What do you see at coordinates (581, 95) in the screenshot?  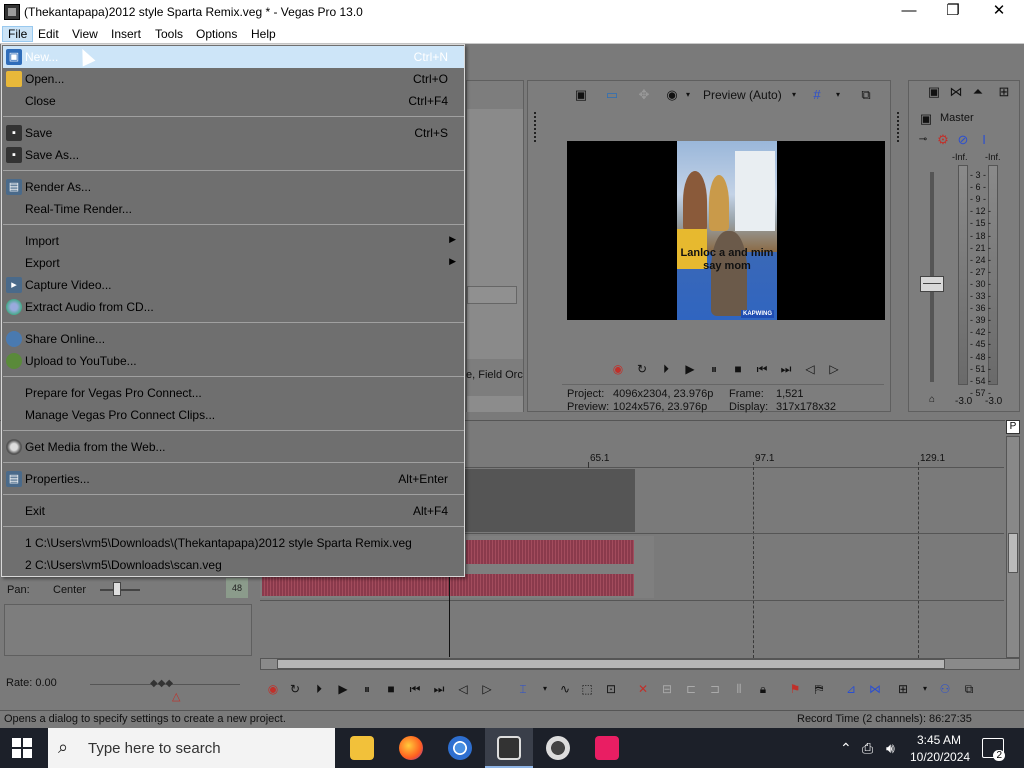 I see `preview-properties-icon: ▣` at bounding box center [581, 95].